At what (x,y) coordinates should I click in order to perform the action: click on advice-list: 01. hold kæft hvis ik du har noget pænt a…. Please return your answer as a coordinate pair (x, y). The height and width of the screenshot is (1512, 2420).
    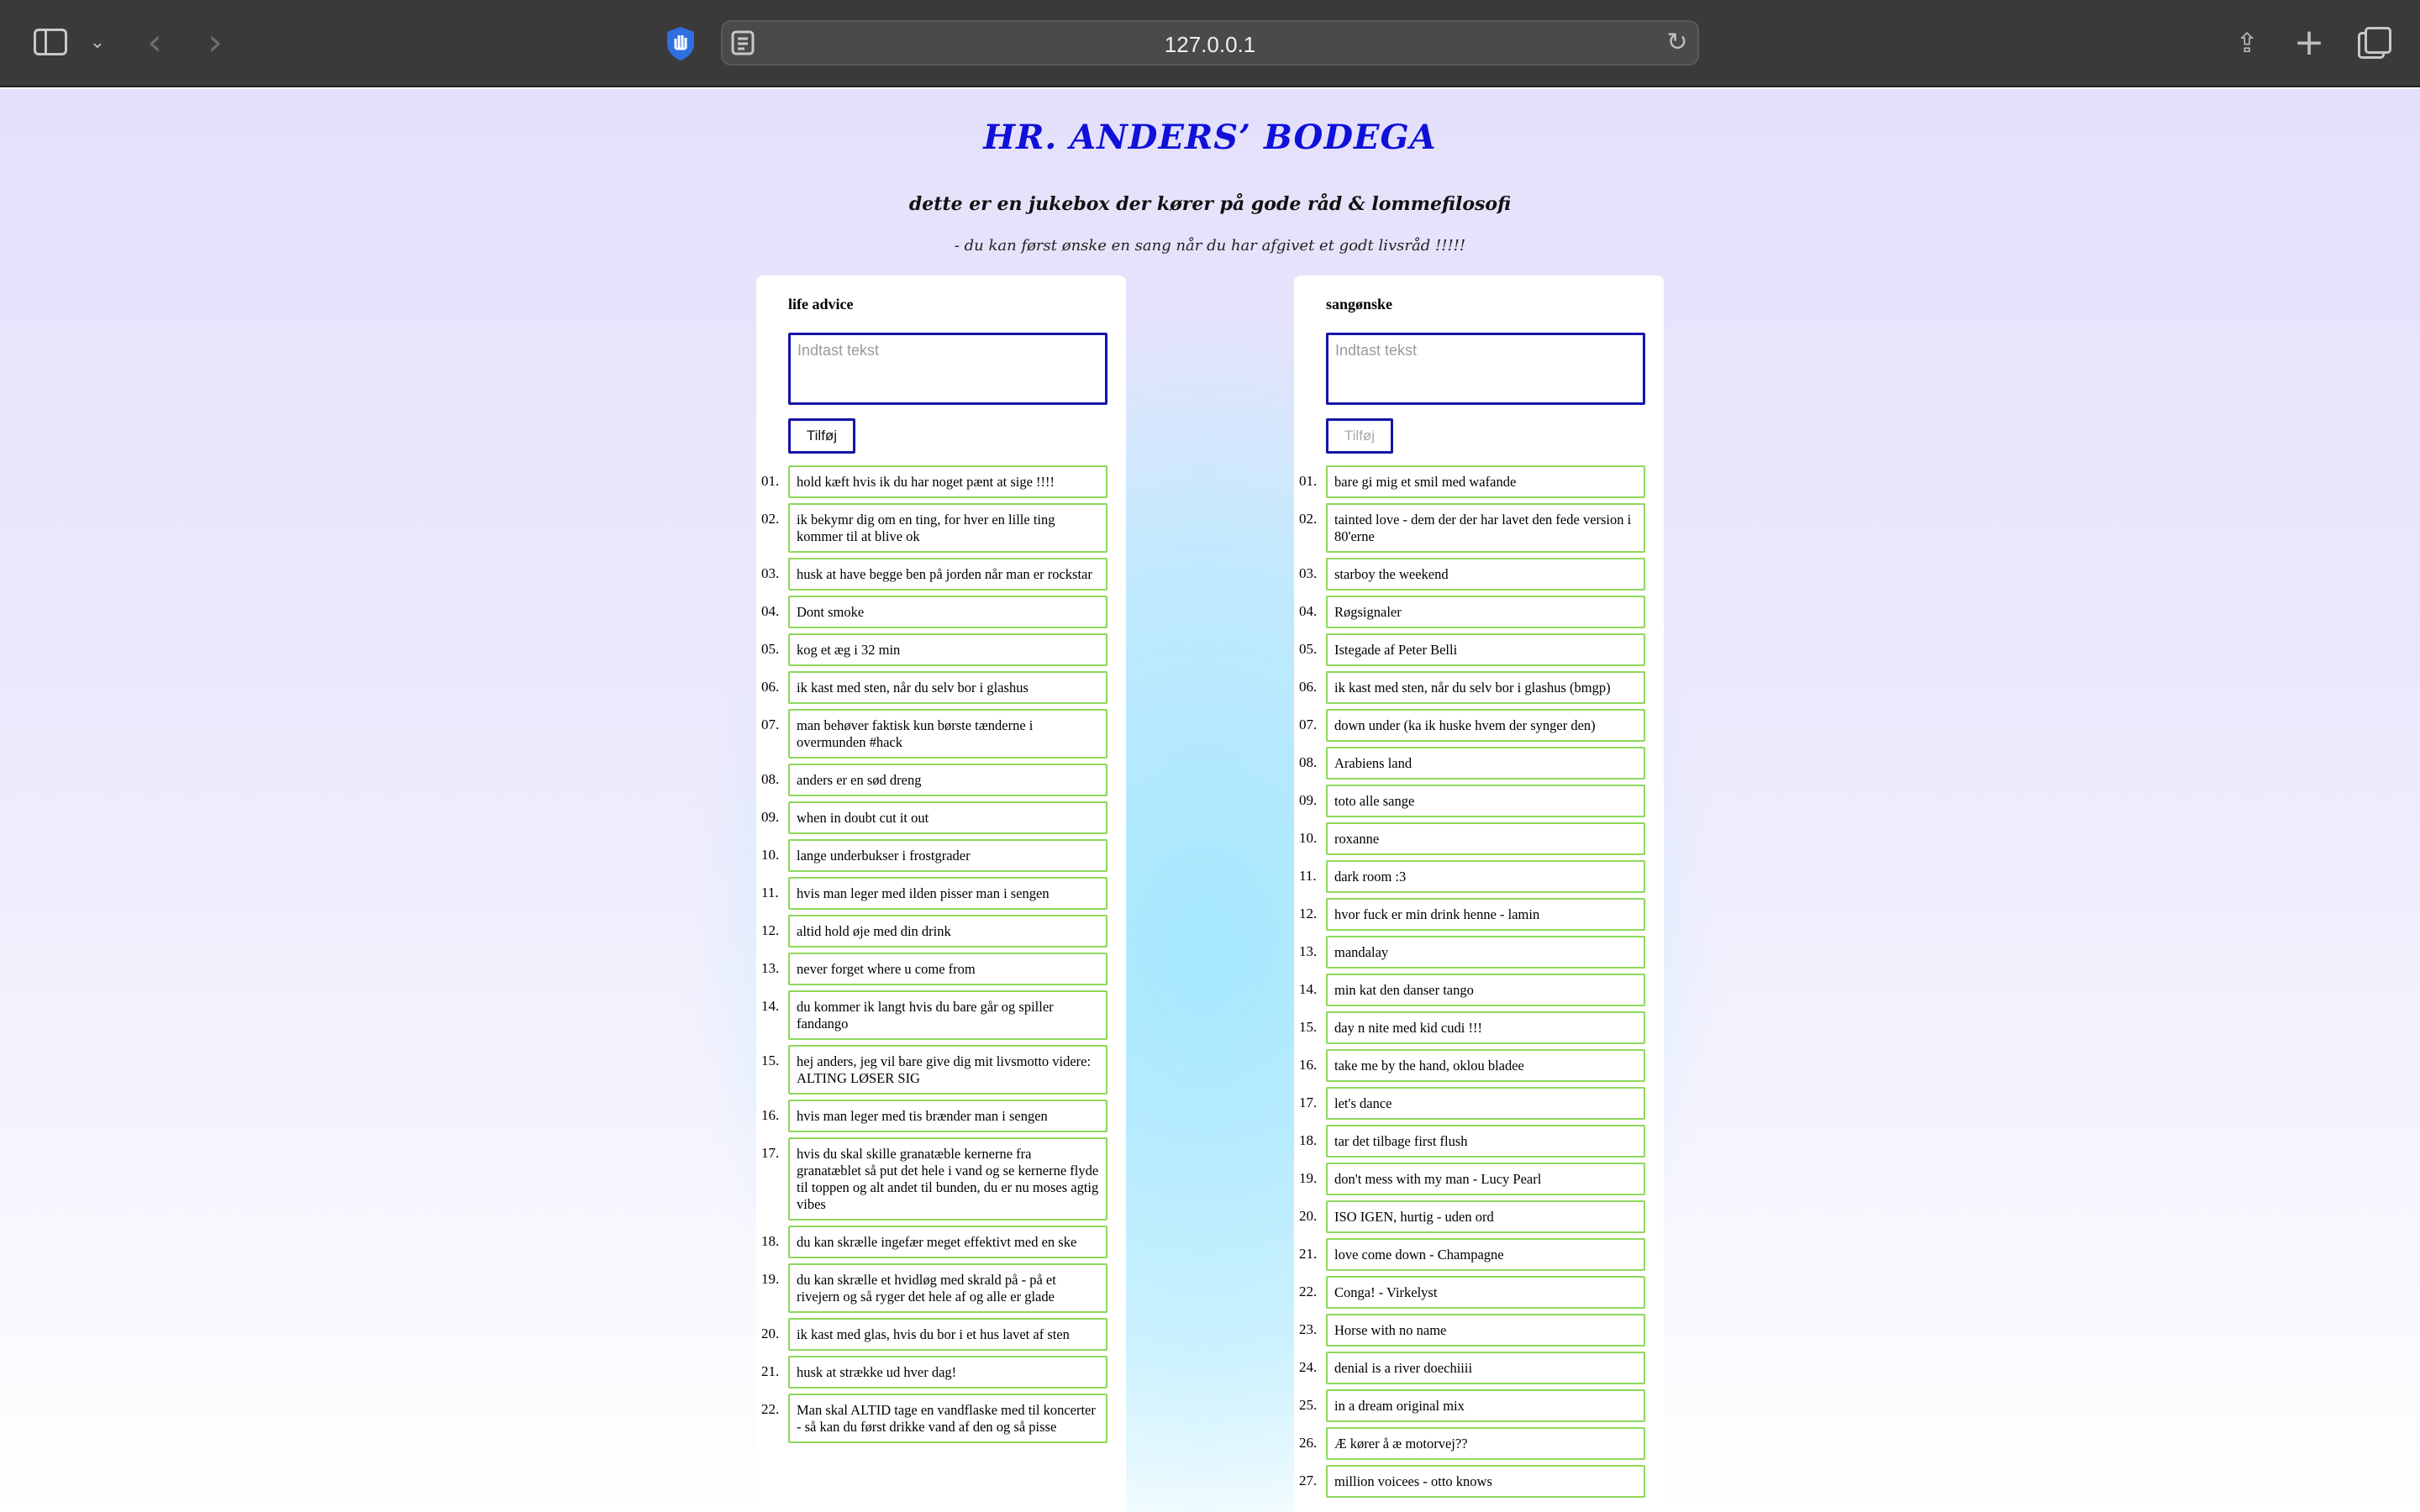
    Looking at the image, I should click on (941, 956).